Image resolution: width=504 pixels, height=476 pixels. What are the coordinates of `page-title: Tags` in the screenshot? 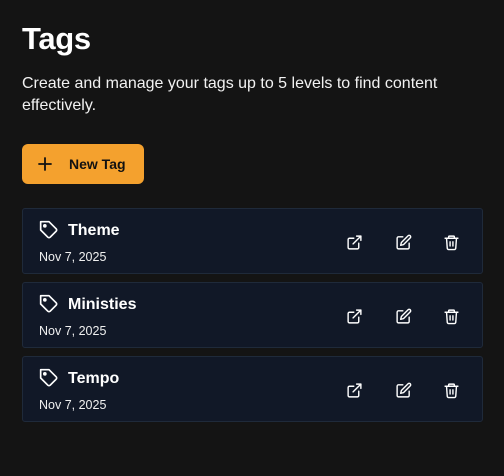 It's located at (56, 38).